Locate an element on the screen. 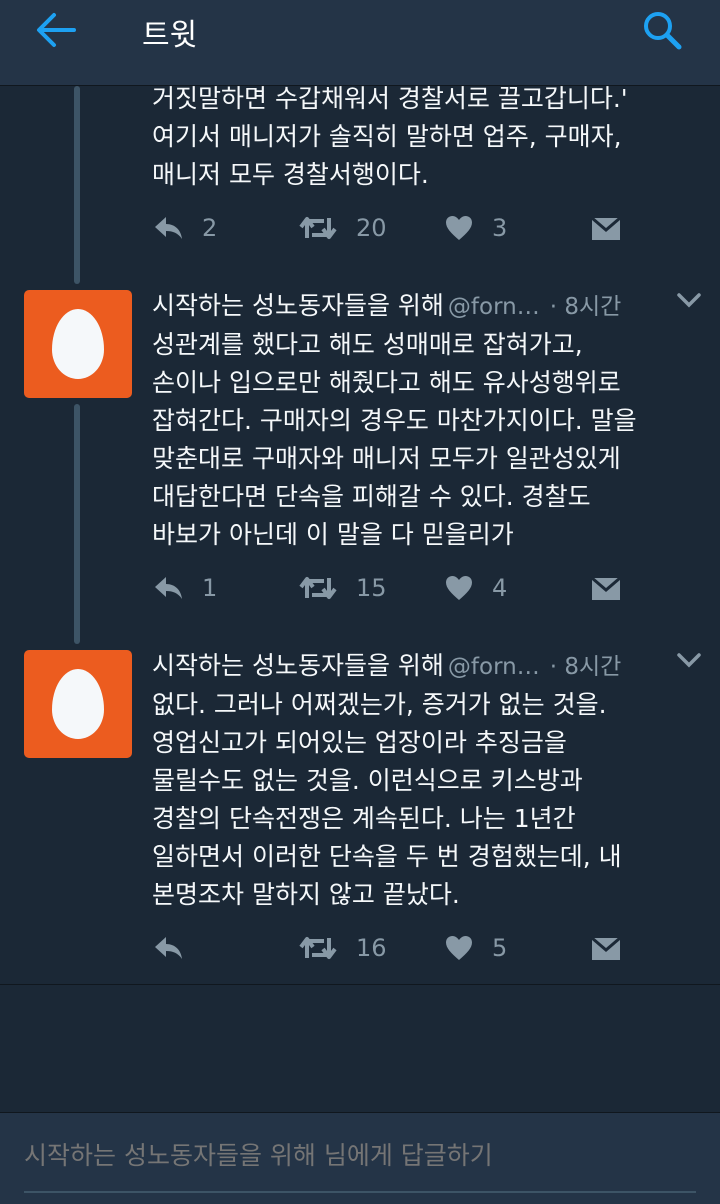 The width and height of the screenshot is (720, 1204). like-count: 4 is located at coordinates (500, 588).